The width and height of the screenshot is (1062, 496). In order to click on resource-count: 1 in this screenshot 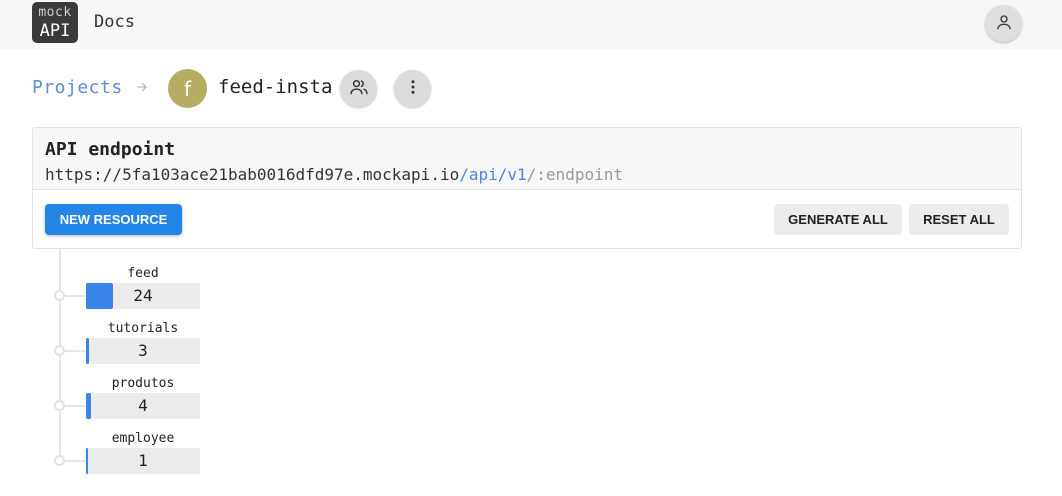, I will do `click(143, 460)`.